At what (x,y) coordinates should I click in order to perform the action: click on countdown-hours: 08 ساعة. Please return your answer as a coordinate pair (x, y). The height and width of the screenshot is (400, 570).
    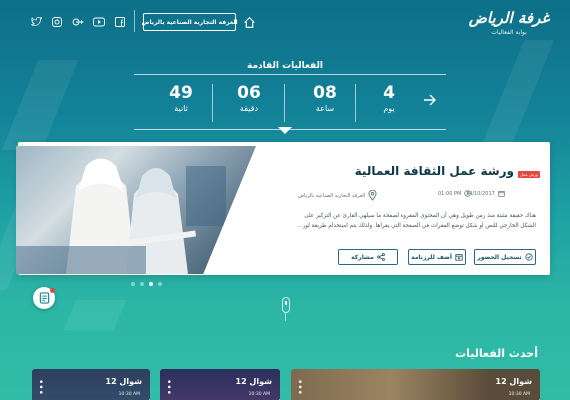
    Looking at the image, I should click on (325, 98).